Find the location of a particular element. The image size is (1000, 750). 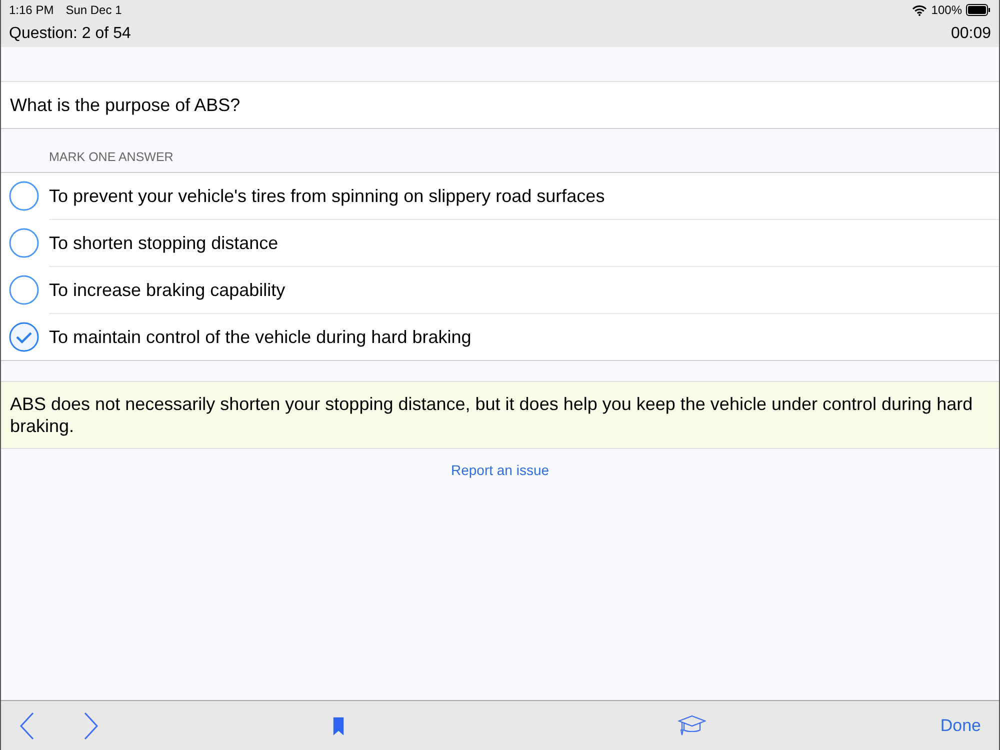

back-button is located at coordinates (27, 726).